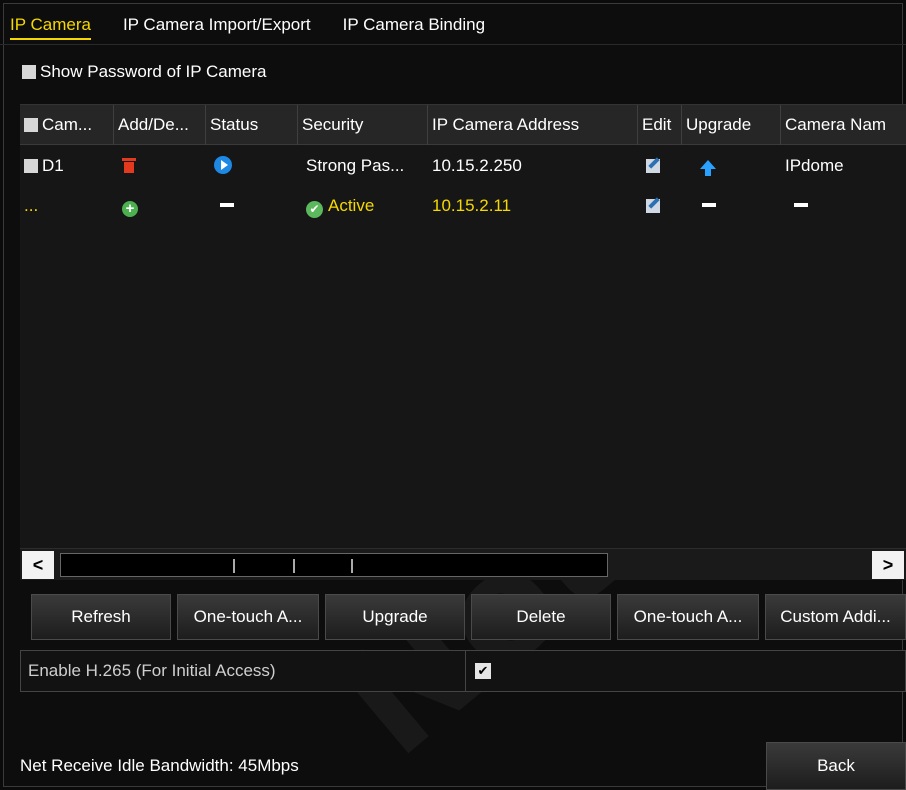 The width and height of the screenshot is (906, 790). I want to click on horizontal-scrollbar: < >, so click(463, 564).